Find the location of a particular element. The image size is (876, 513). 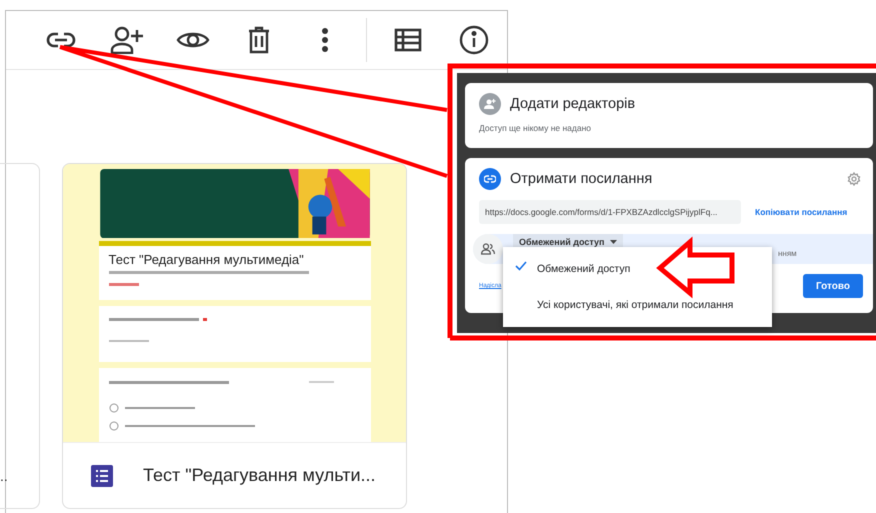

done-button: Готово is located at coordinates (833, 286).